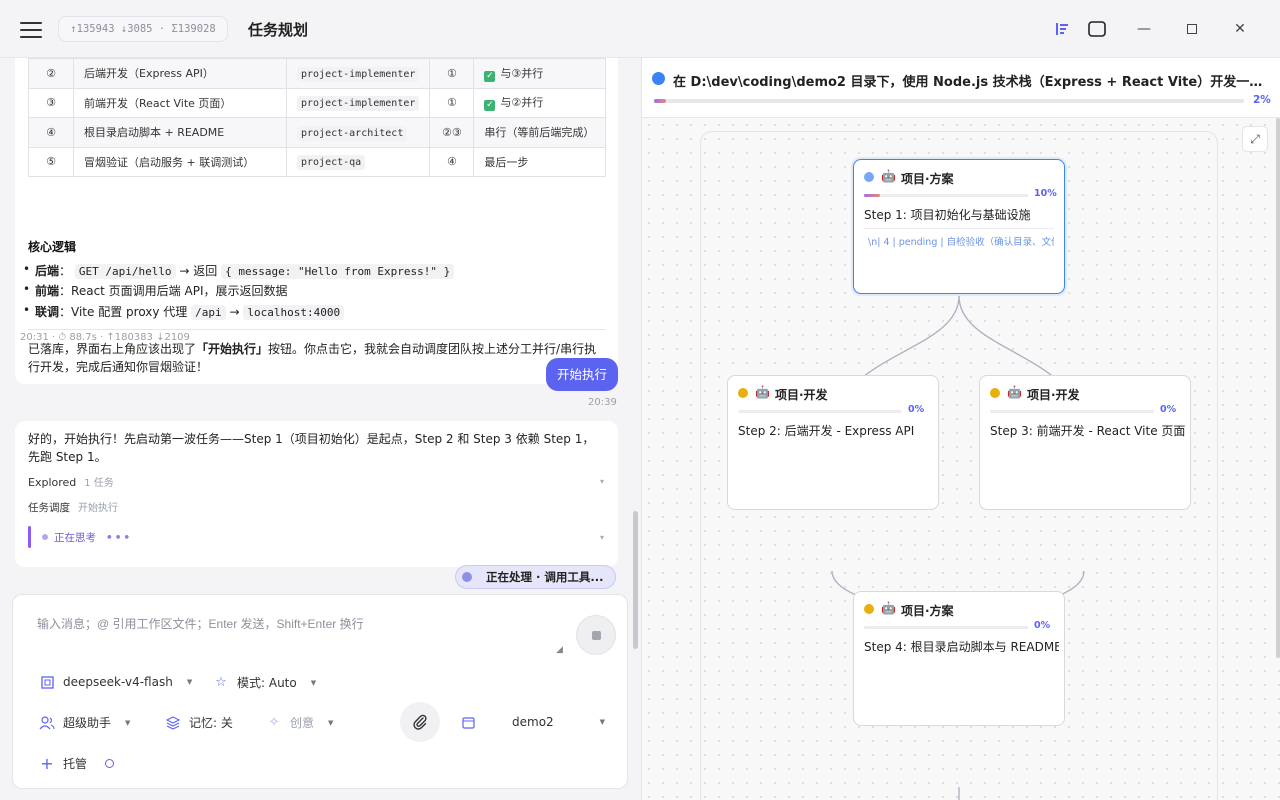 Image resolution: width=1280 pixels, height=800 pixels. I want to click on task-cell: 前端开发（React Vite 页面）, so click(180, 102).